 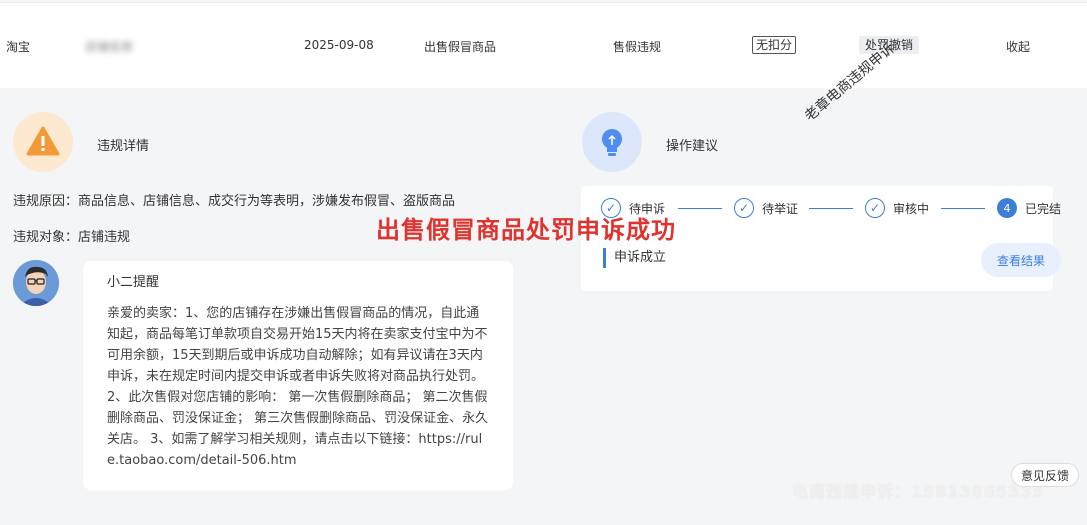 What do you see at coordinates (460, 47) in the screenshot?
I see `violation-type: 出售假冒商品` at bounding box center [460, 47].